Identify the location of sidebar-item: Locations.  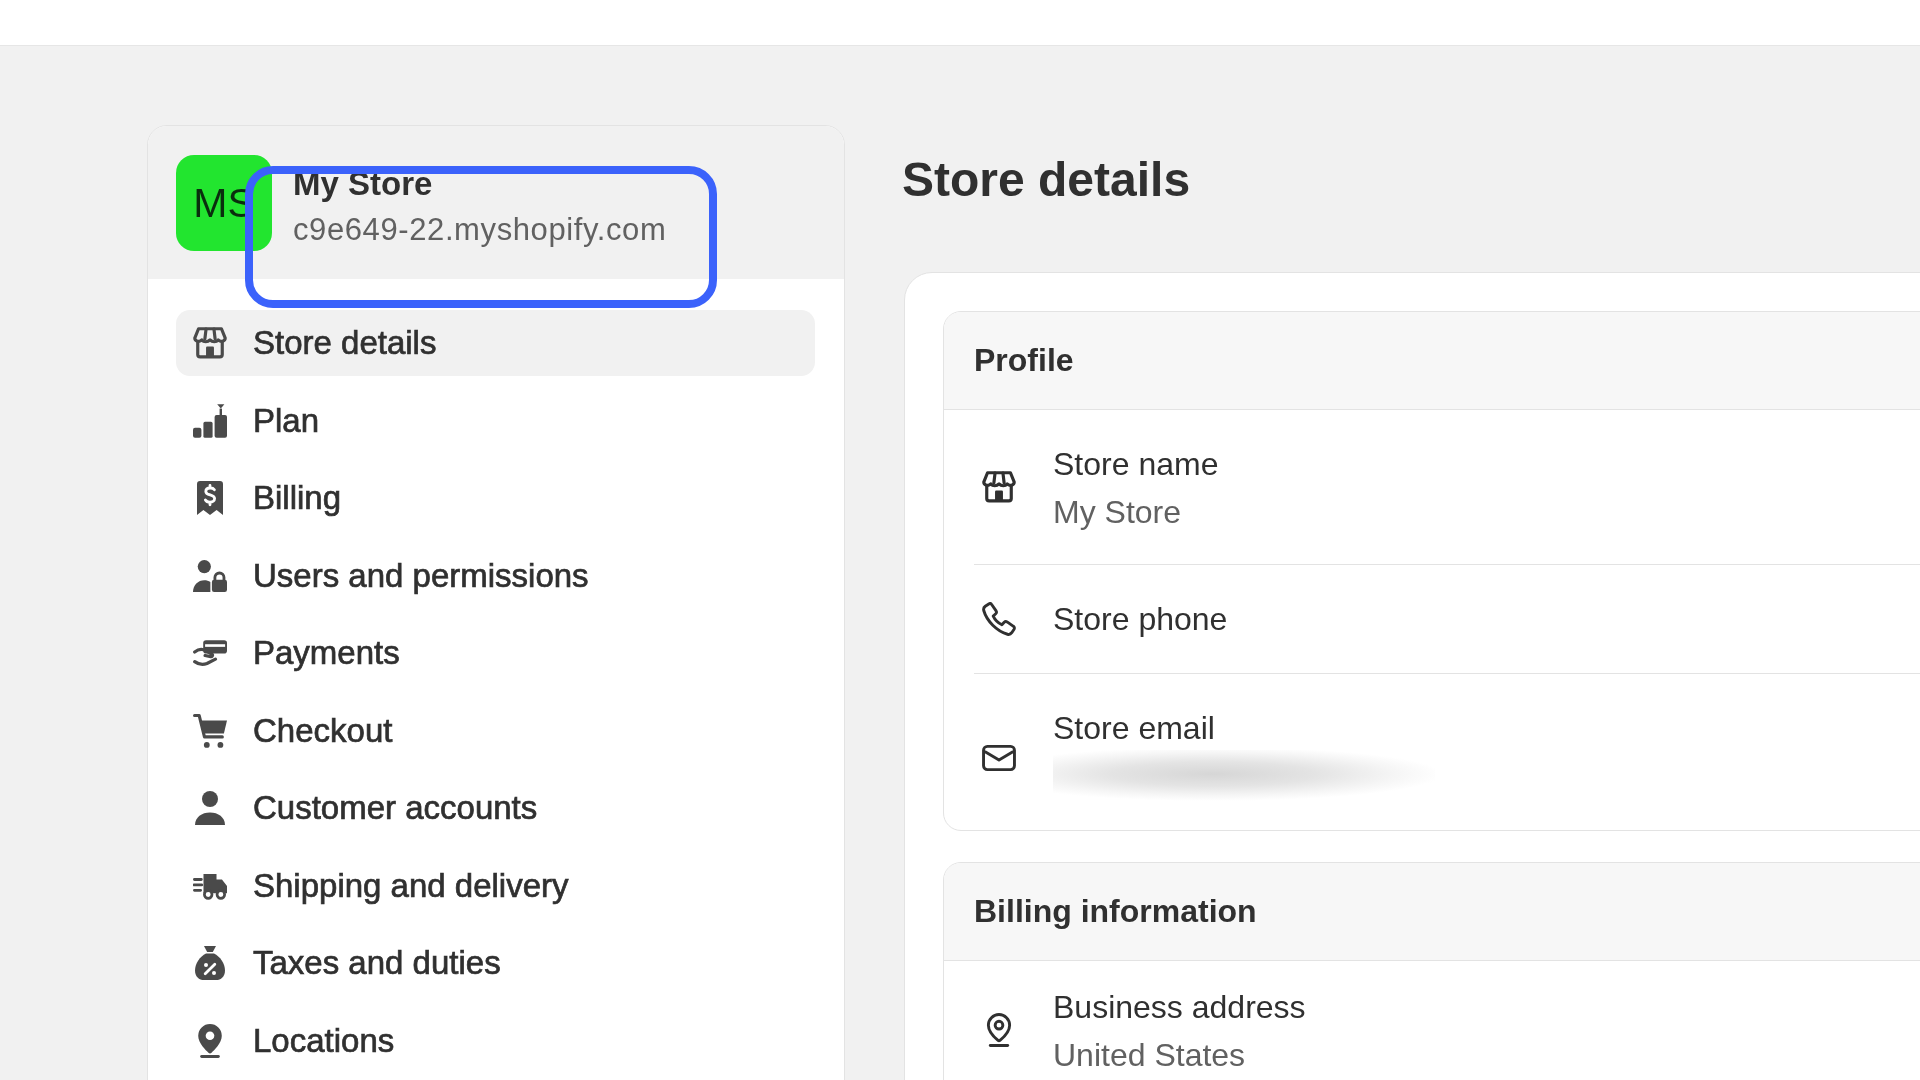
(495, 1040).